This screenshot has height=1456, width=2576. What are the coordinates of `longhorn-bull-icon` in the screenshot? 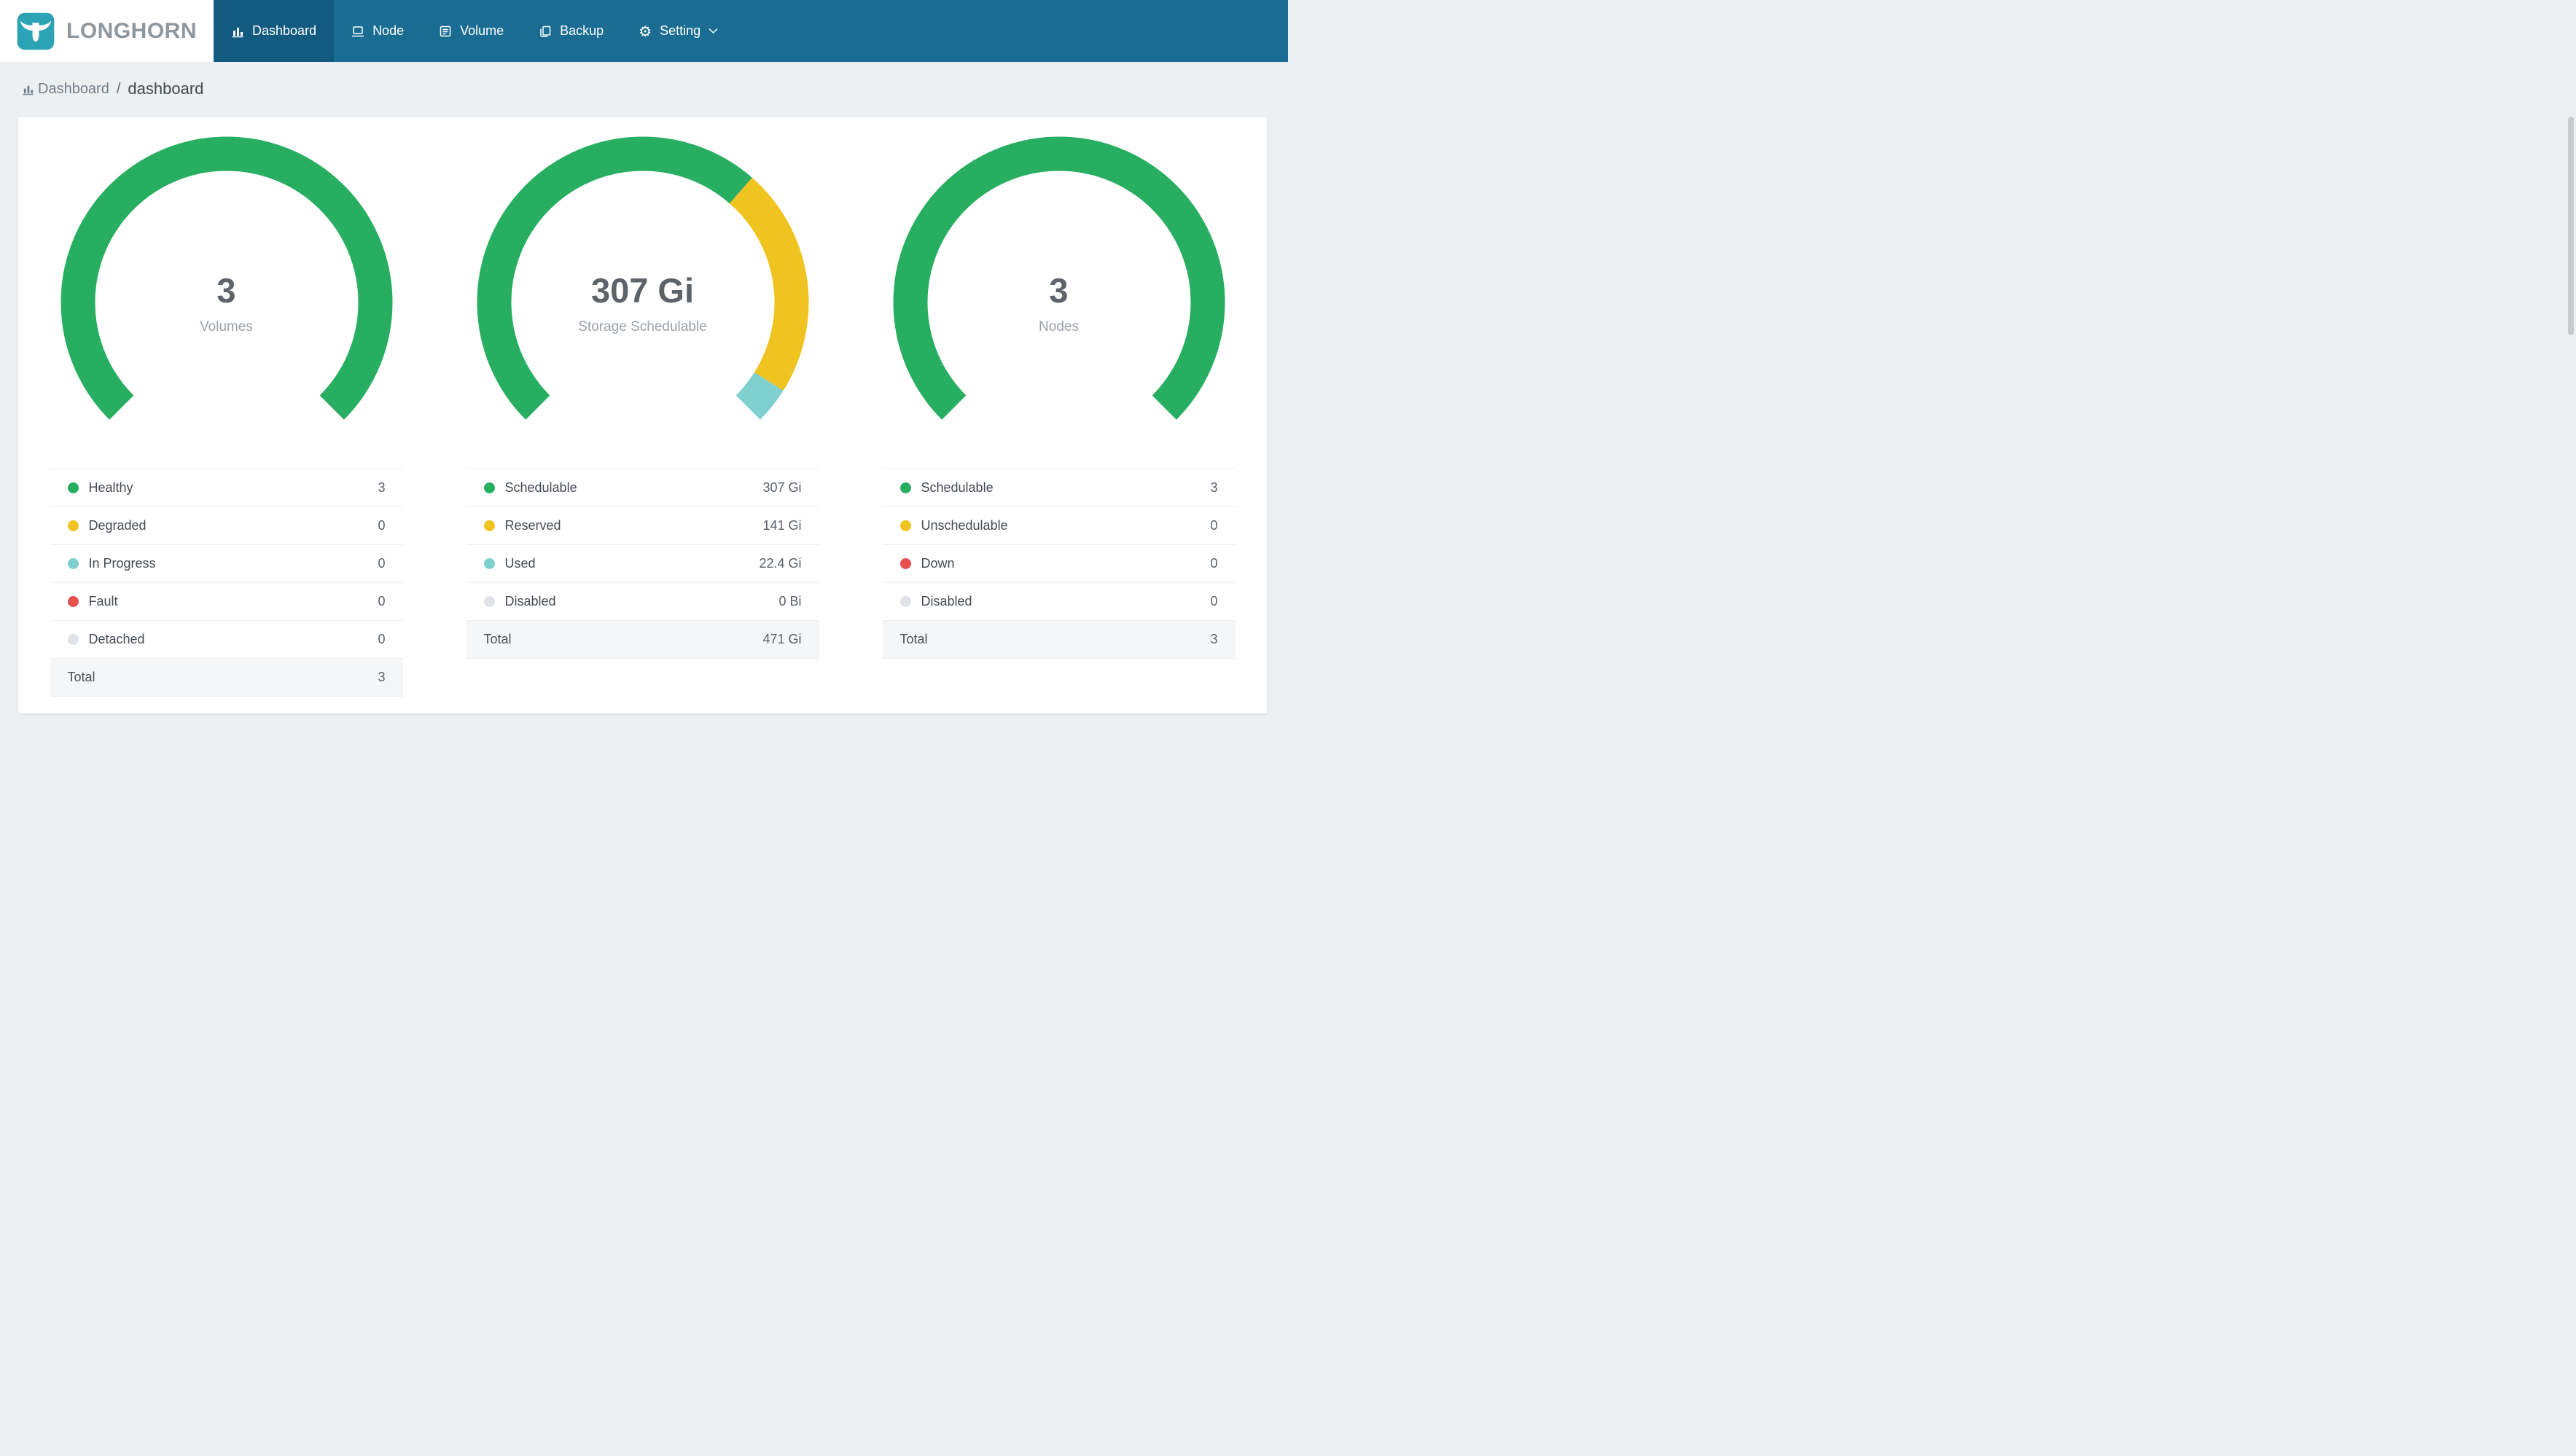 It's located at (36, 31).